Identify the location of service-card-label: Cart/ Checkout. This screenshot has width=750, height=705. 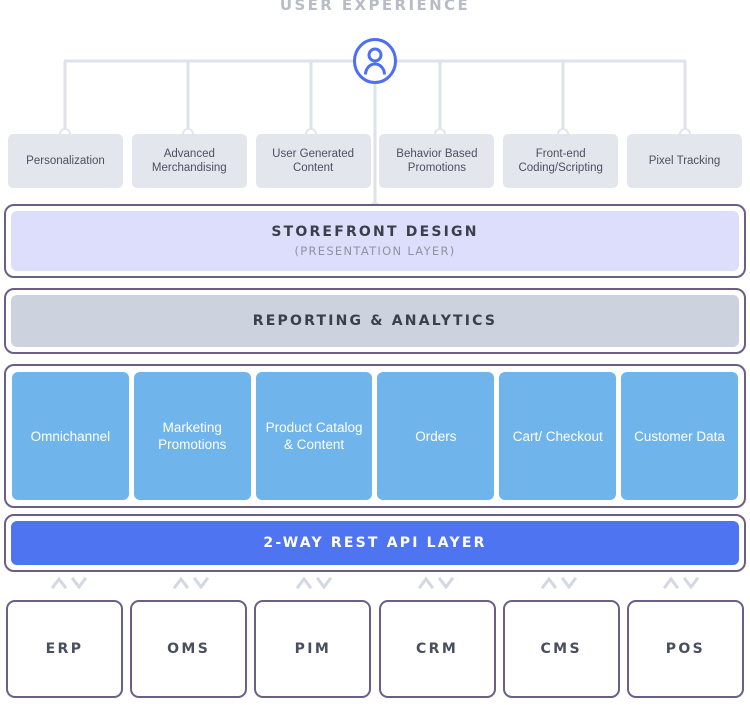
(557, 436).